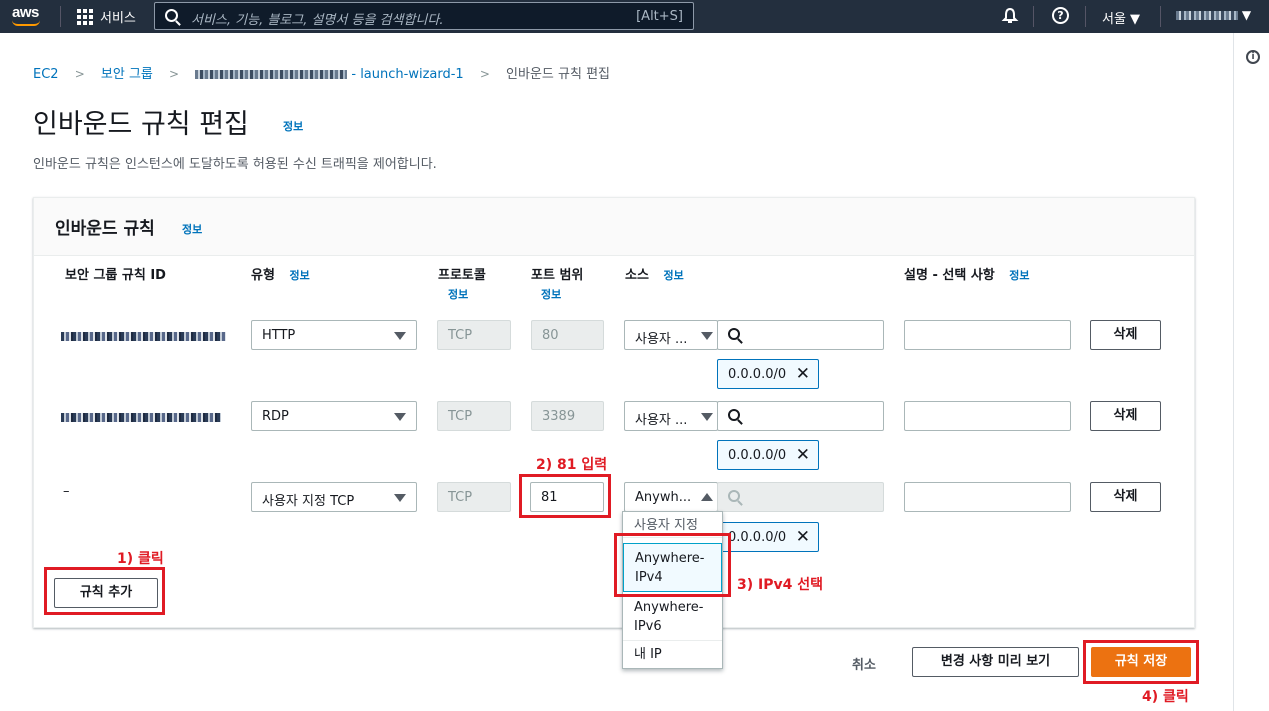 The image size is (1269, 711). Describe the element at coordinates (26, 23) in the screenshot. I see `aws-logo-smile-icon` at that location.